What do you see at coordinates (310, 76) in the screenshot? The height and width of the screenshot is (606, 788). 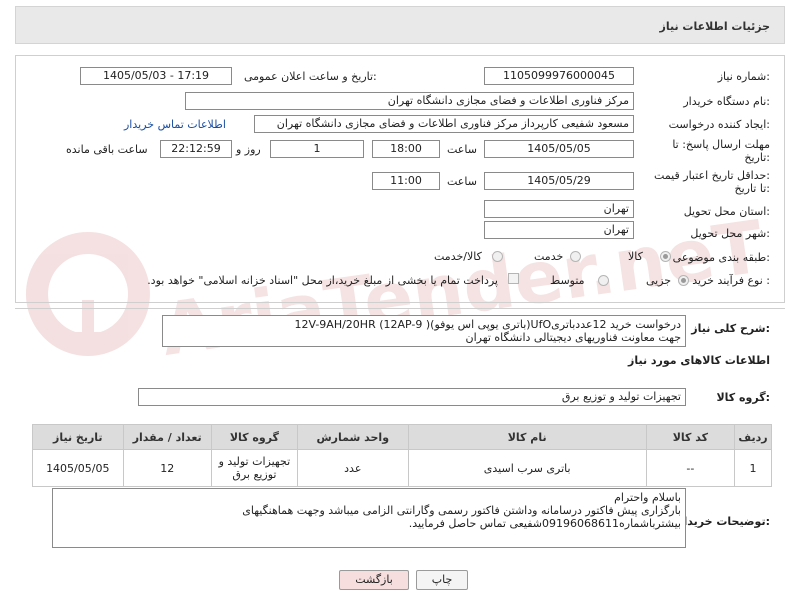 I see `announce-label: تاریخ و ساعت اعلان عمومی:` at bounding box center [310, 76].